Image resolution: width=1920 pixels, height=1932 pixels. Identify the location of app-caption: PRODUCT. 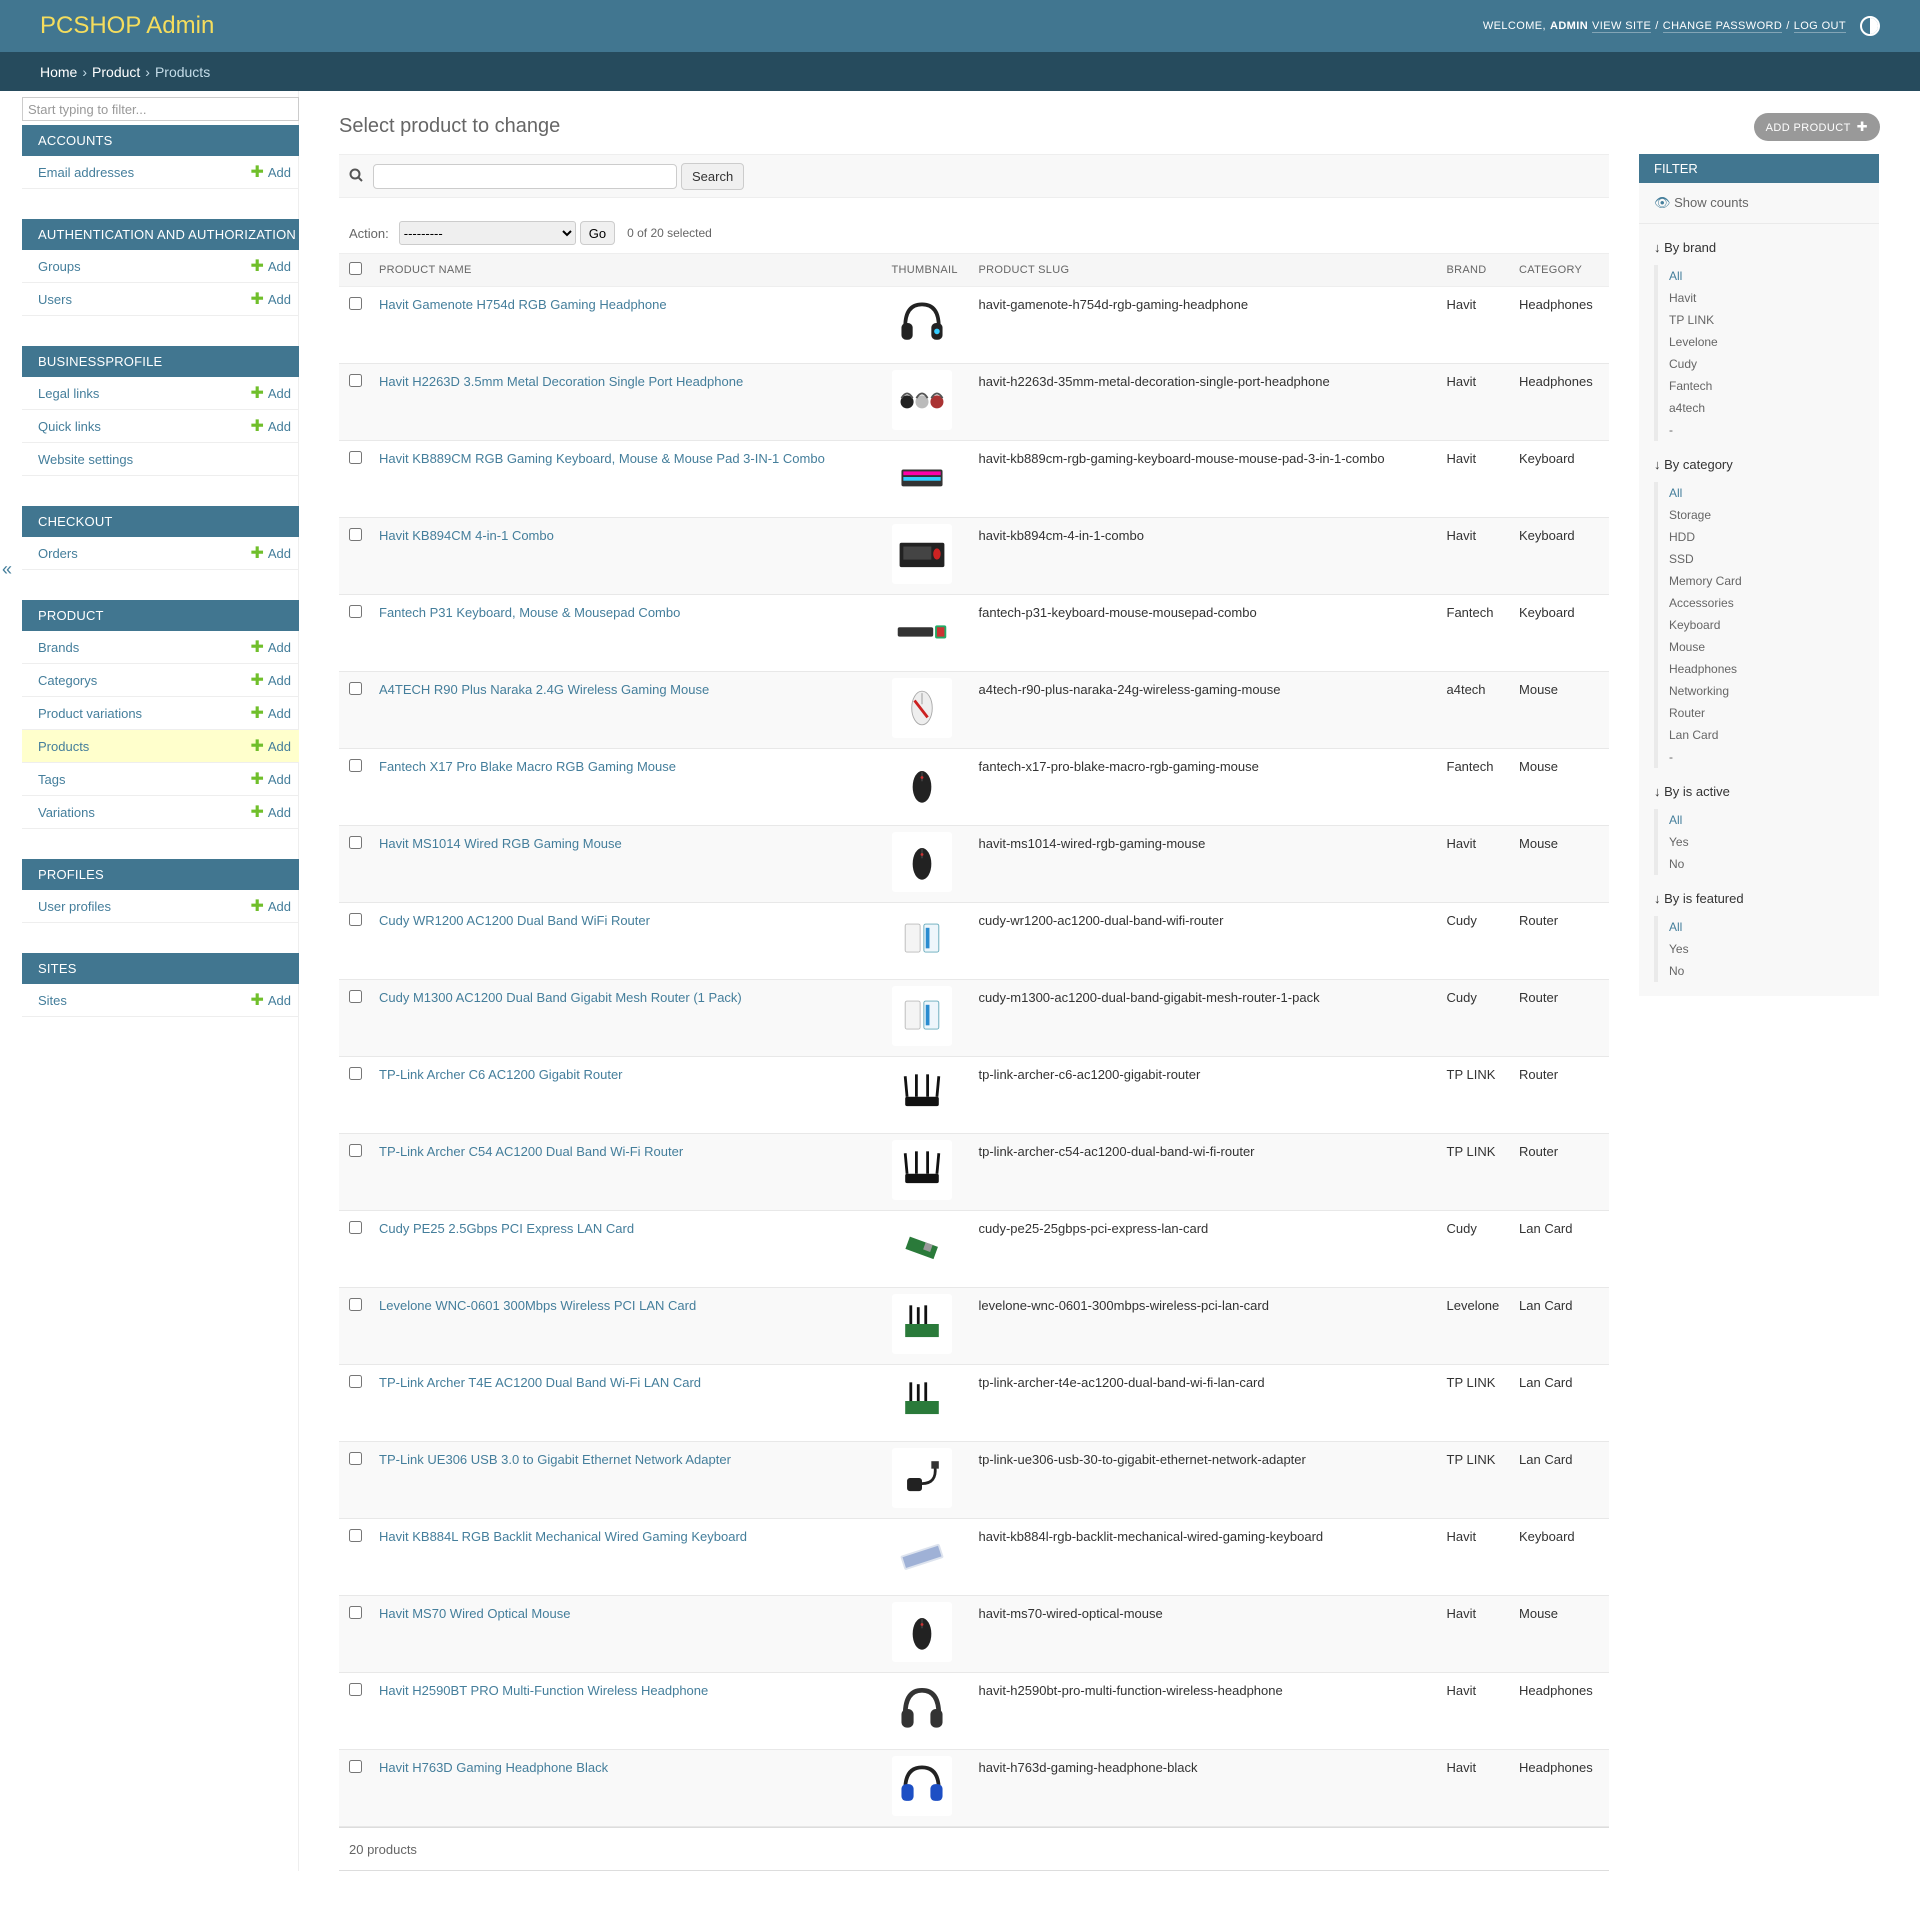
(160, 615).